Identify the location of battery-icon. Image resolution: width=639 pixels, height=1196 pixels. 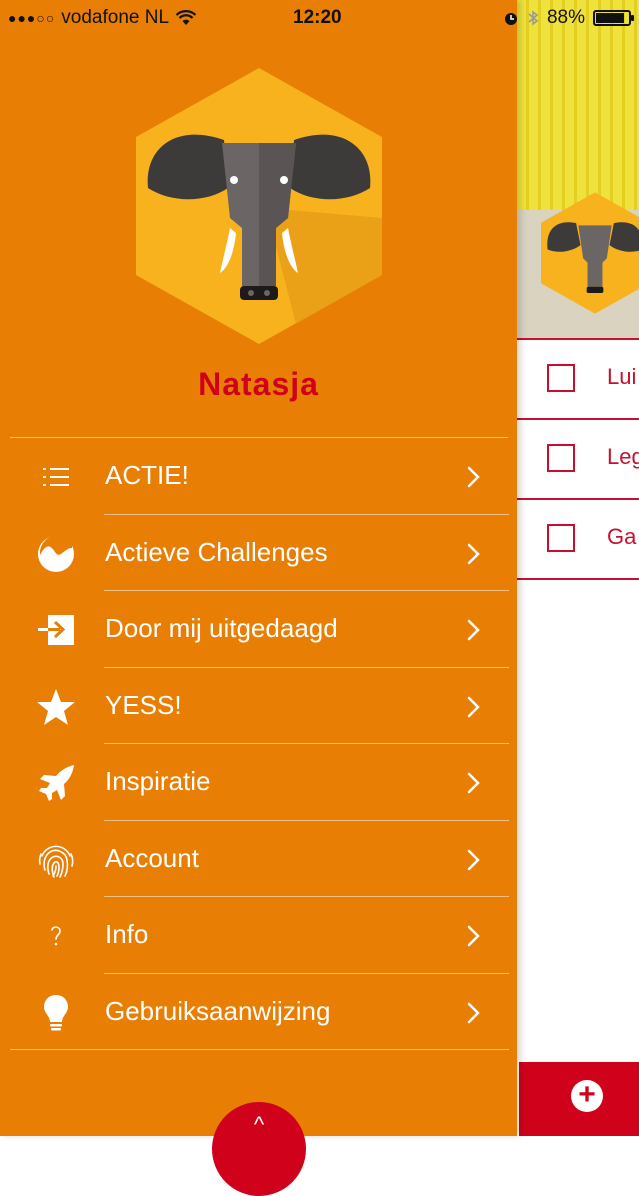
(613, 18).